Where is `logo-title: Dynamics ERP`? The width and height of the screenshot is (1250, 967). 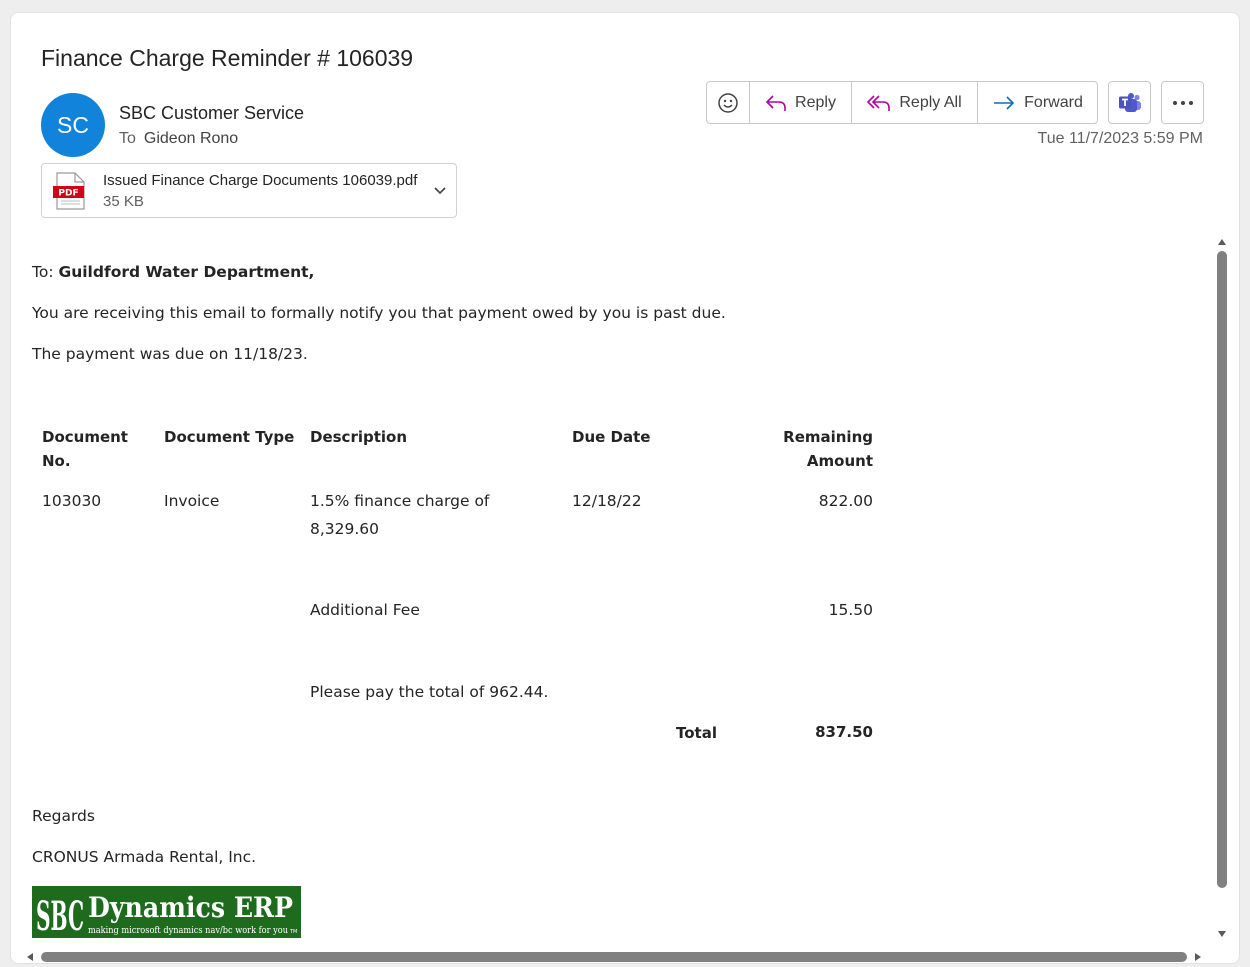
logo-title: Dynamics ERP is located at coordinates (190, 907).